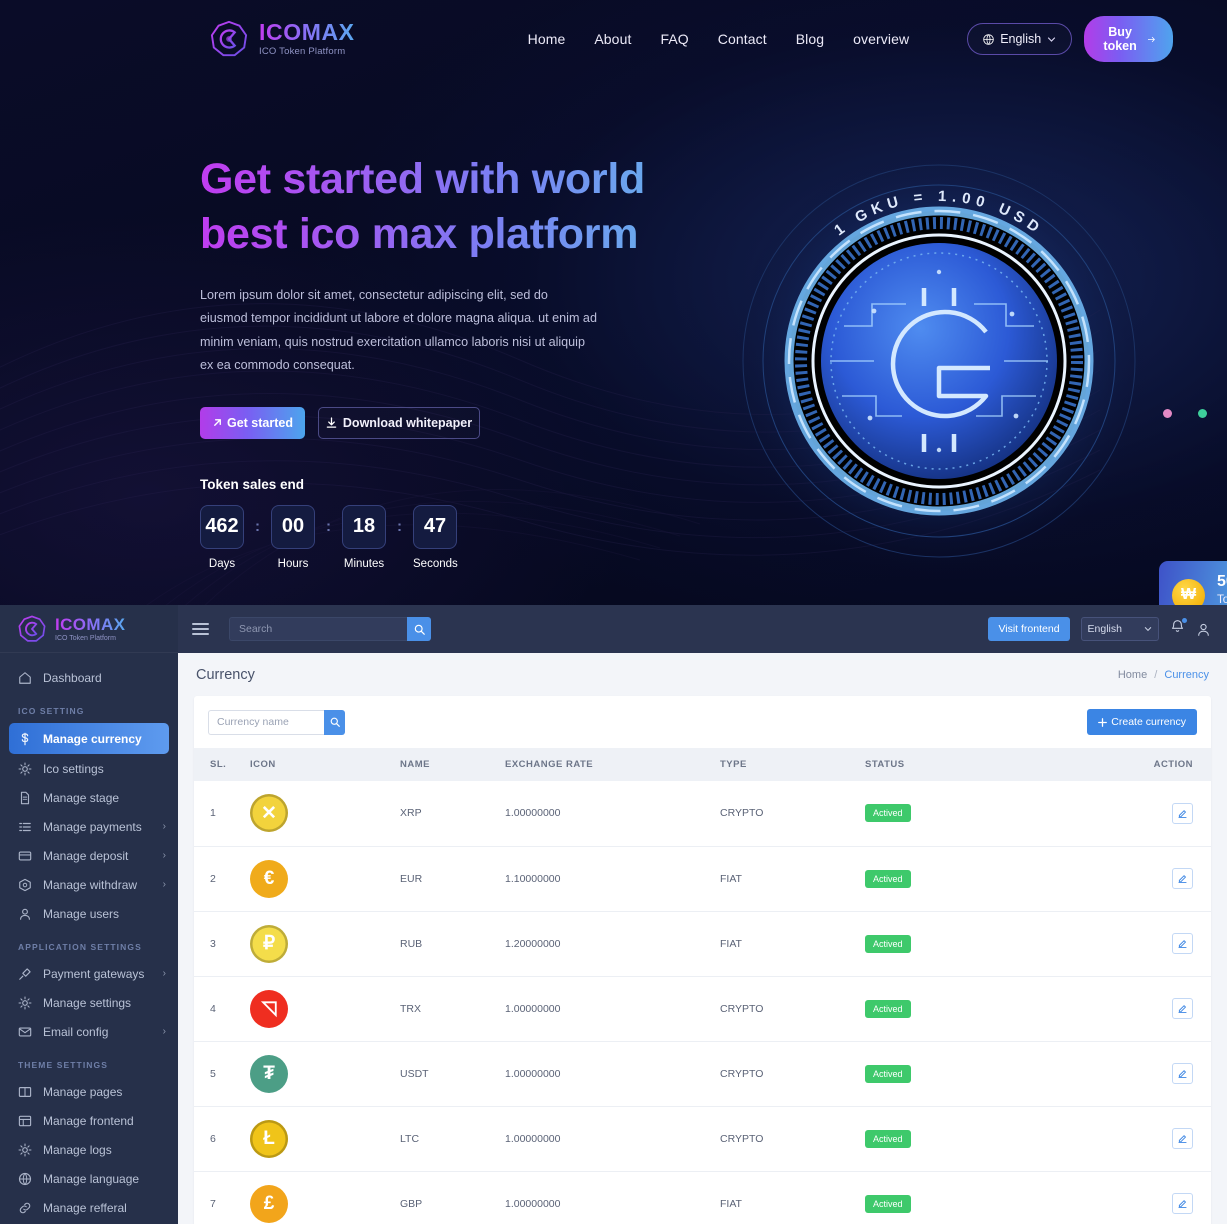  What do you see at coordinates (1188, 591) in the screenshot?
I see `won-coin-icon: ₩` at bounding box center [1188, 591].